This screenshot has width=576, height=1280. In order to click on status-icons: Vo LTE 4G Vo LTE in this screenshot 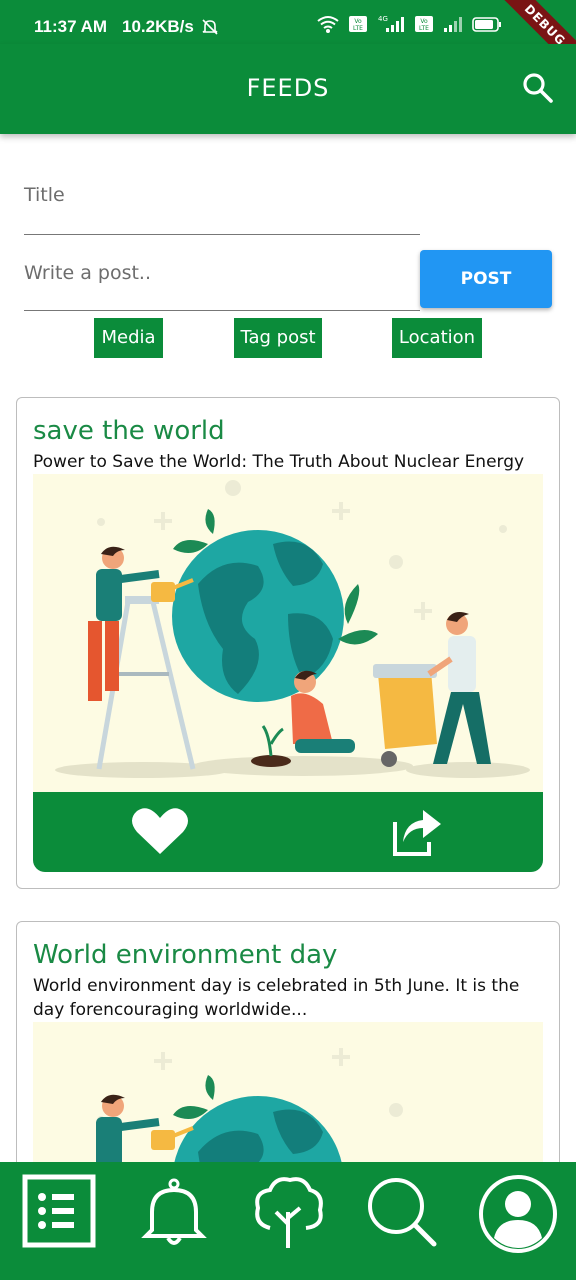, I will do `click(409, 24)`.